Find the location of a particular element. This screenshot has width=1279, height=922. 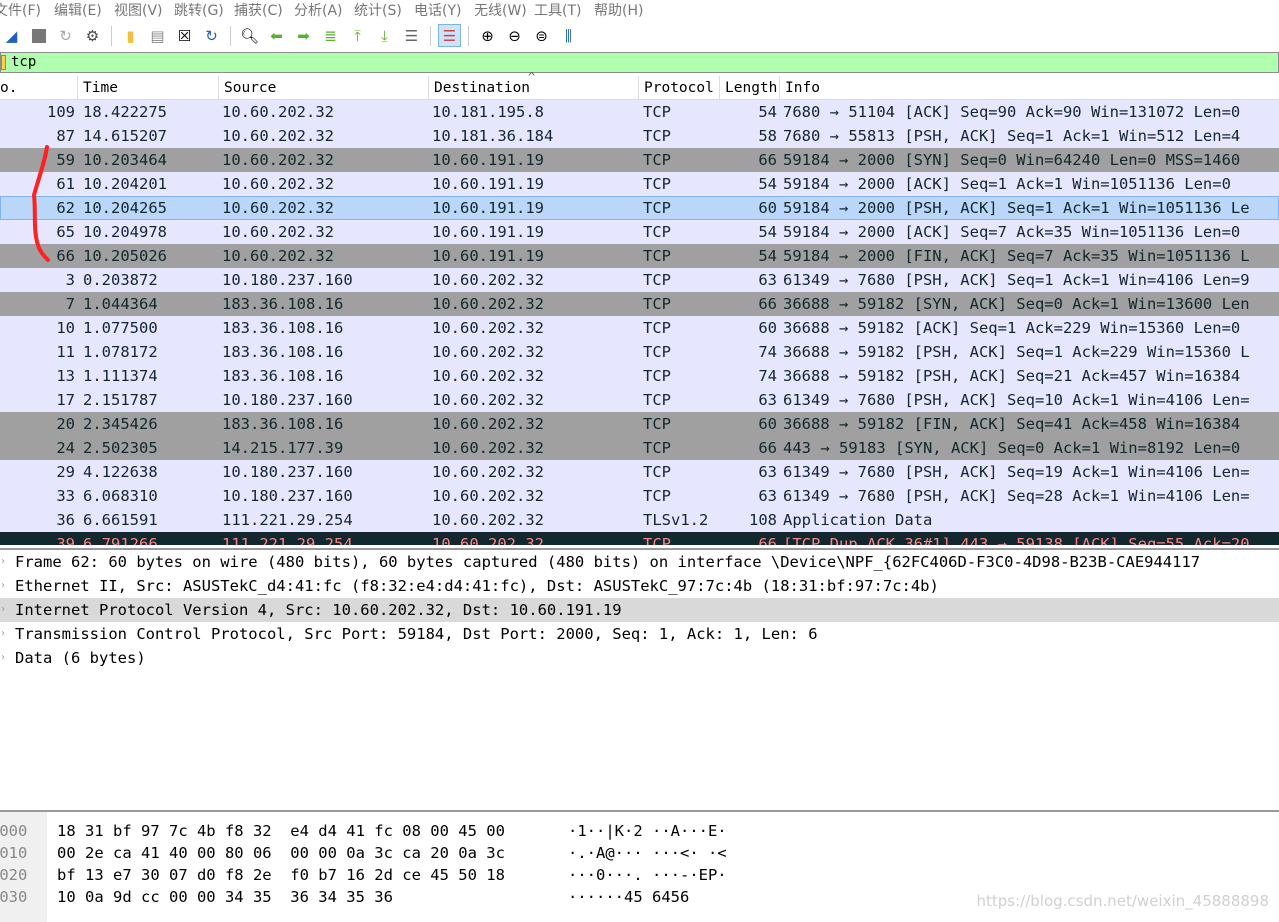

detail-text: Data (6 bytes) is located at coordinates (80, 658).